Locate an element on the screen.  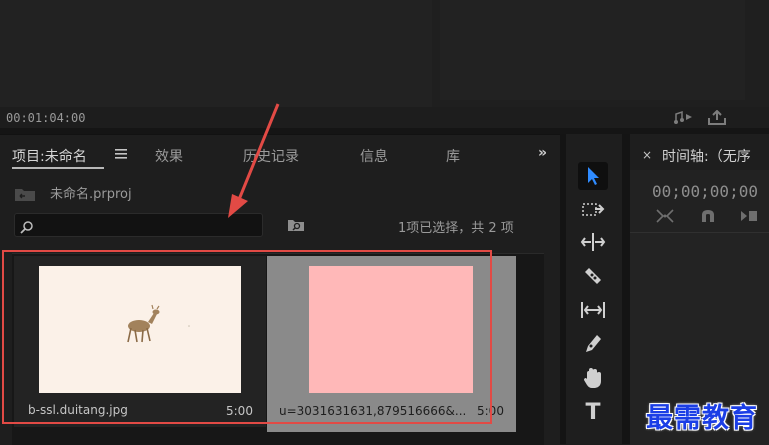
linked-selection-icon is located at coordinates (749, 218).